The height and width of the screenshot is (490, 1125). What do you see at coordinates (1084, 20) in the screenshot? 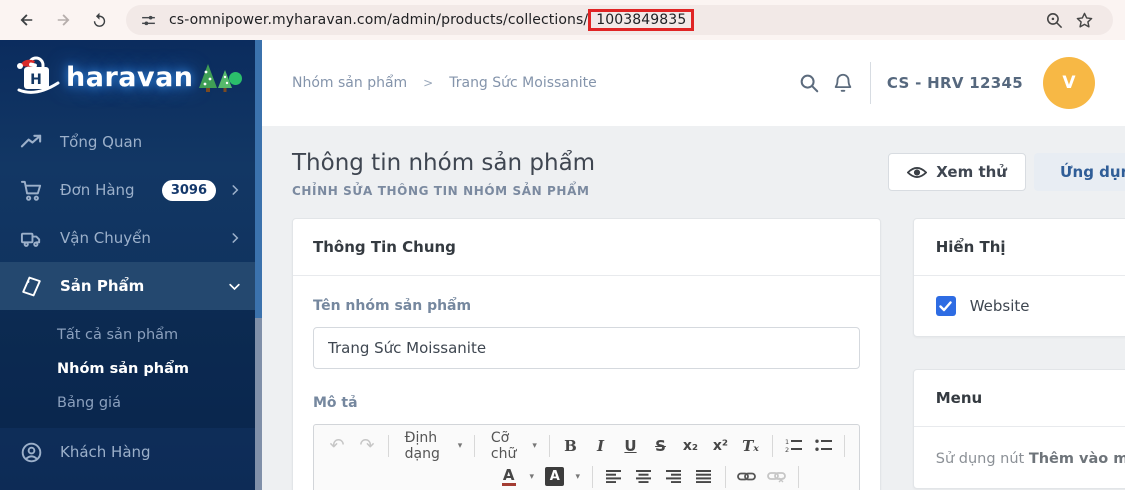
I see `bookmark-star-icon` at bounding box center [1084, 20].